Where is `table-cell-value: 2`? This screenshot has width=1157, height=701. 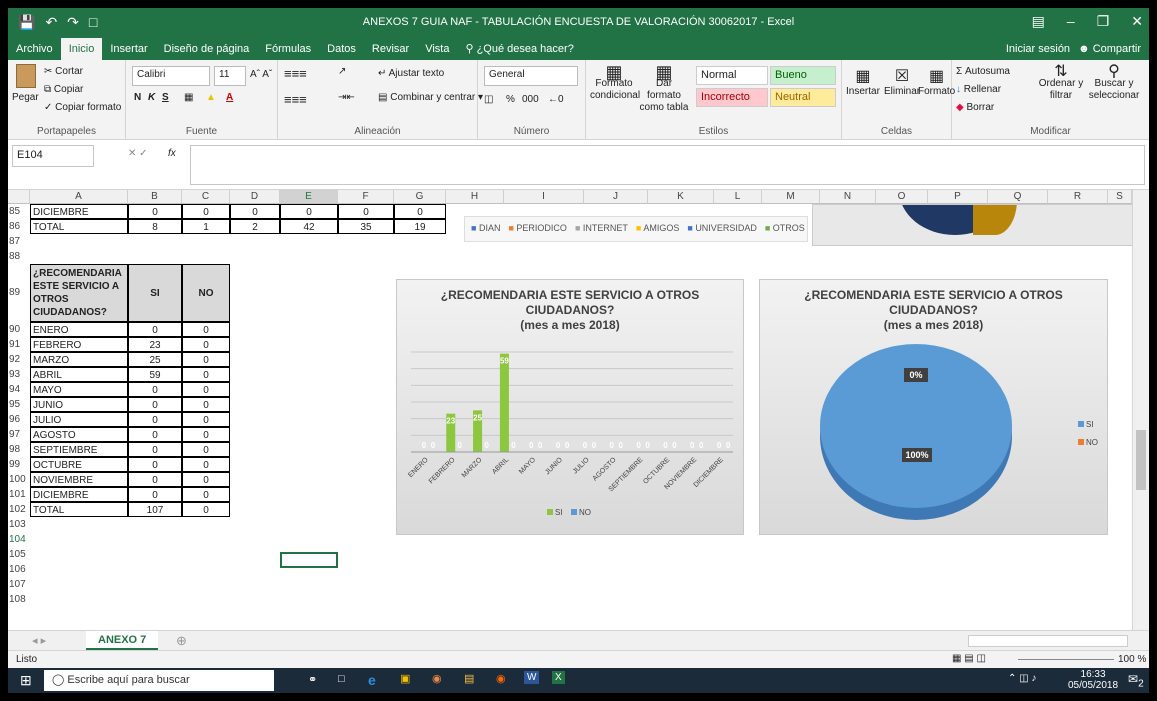
table-cell-value: 2 is located at coordinates (255, 226).